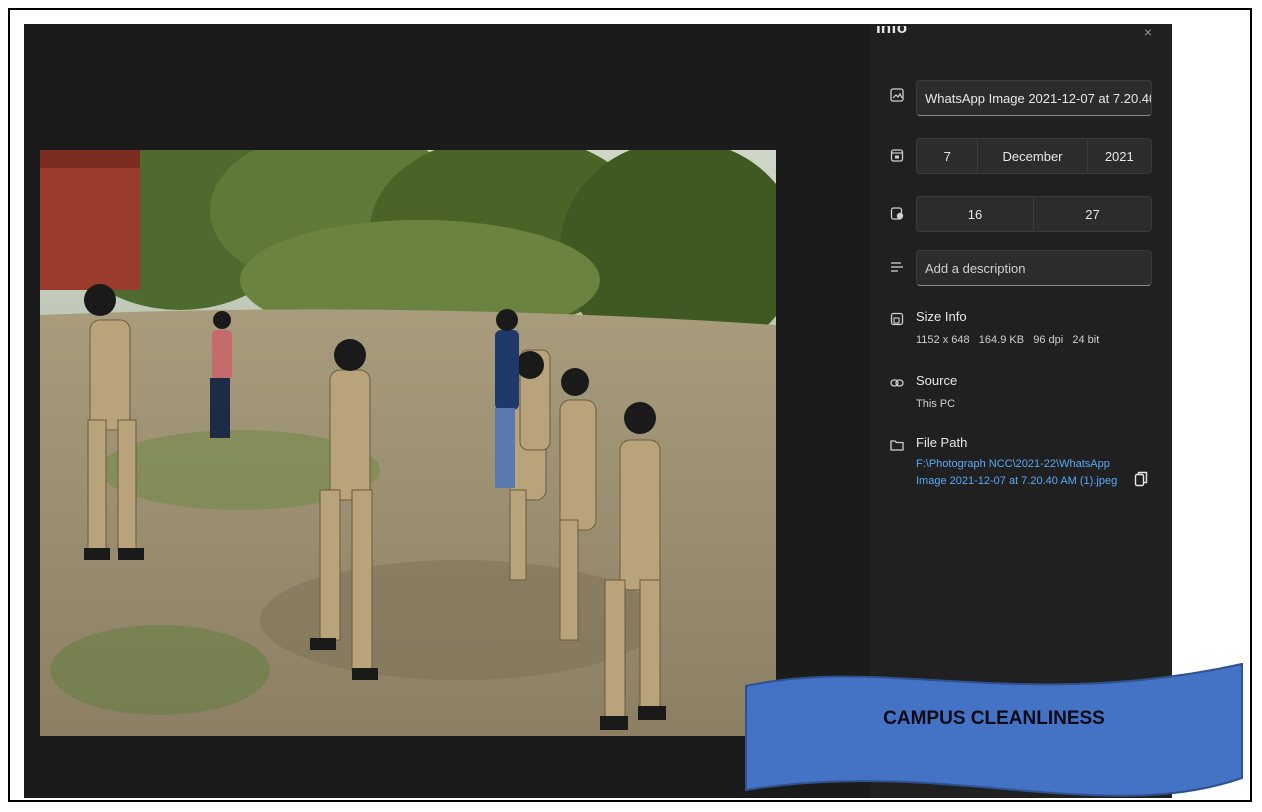  What do you see at coordinates (1092, 214) in the screenshot?
I see `time-minute: 27` at bounding box center [1092, 214].